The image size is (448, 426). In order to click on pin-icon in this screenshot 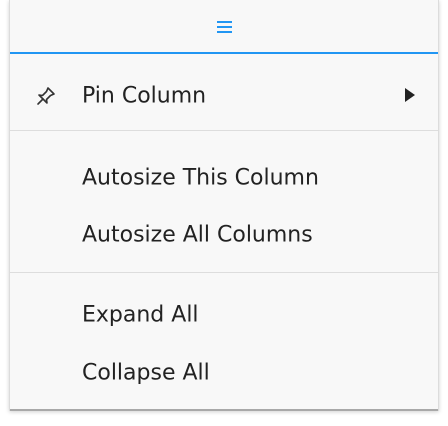, I will do `click(46, 96)`.